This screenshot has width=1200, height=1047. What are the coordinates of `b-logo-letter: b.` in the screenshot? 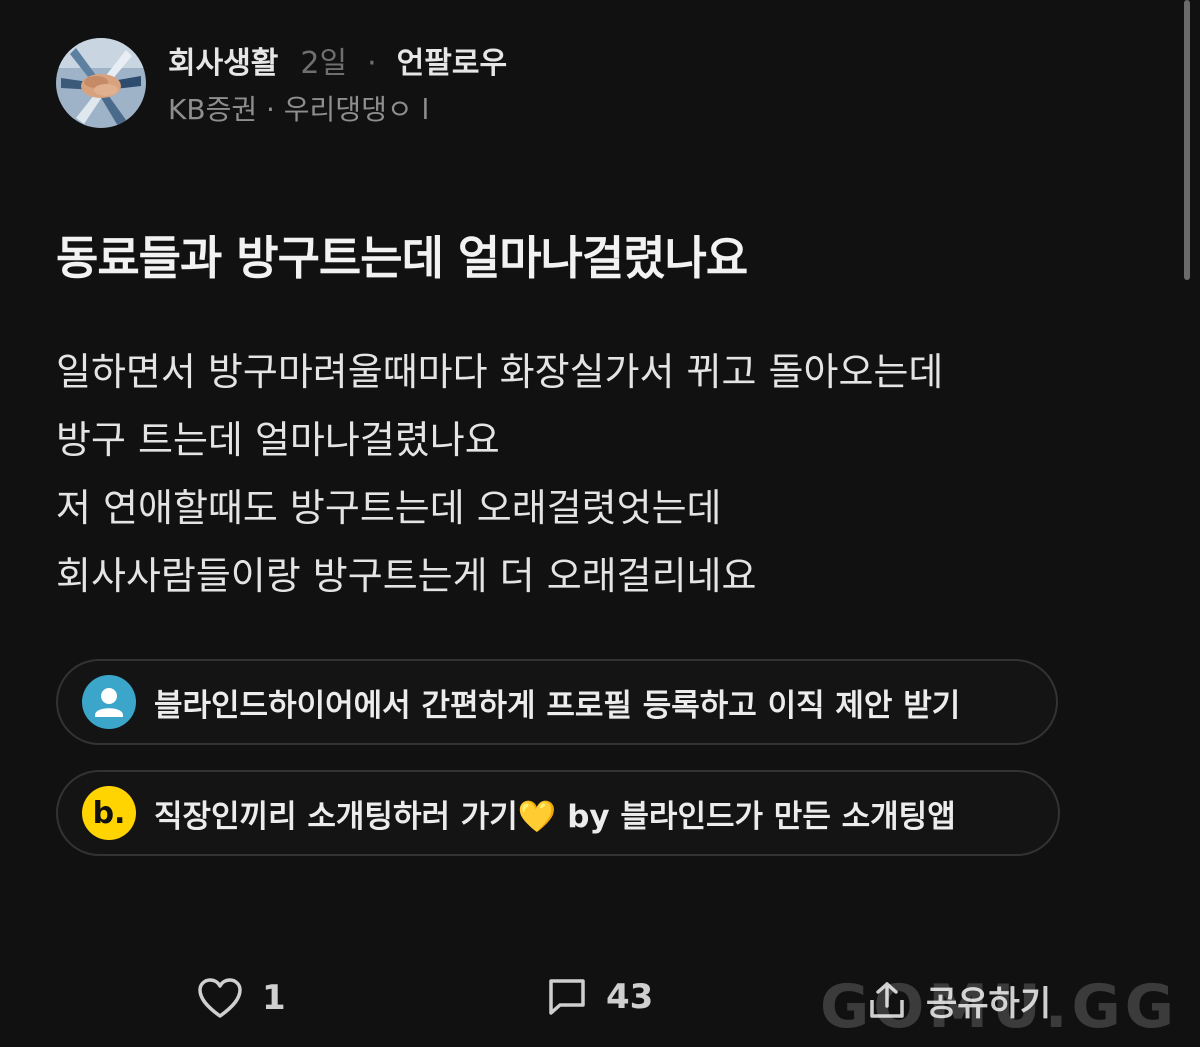 It's located at (109, 813).